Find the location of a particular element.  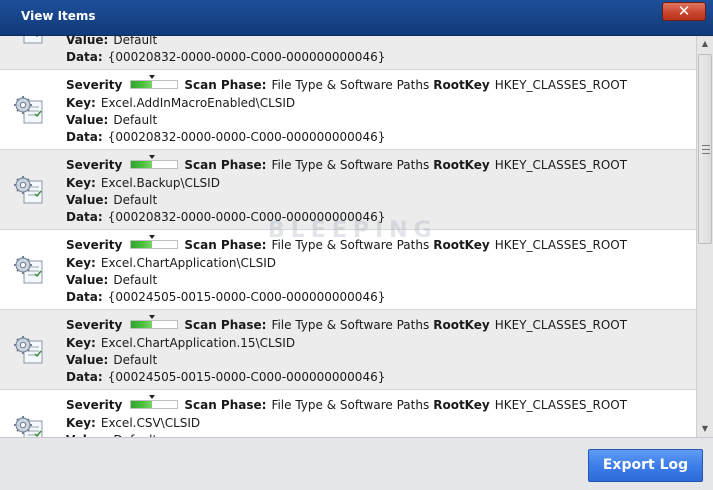

scroll-grip-icon is located at coordinates (706, 149).